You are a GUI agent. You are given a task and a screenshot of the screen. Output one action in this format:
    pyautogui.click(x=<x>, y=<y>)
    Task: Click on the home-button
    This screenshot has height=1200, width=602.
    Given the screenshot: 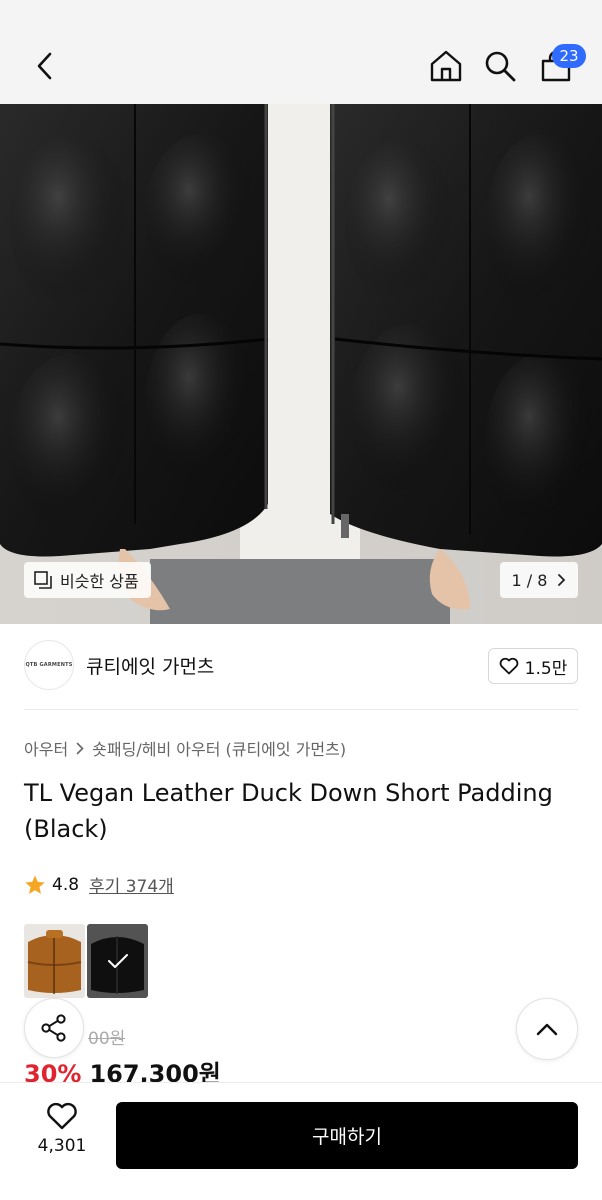 What is the action you would take?
    pyautogui.click(x=446, y=66)
    